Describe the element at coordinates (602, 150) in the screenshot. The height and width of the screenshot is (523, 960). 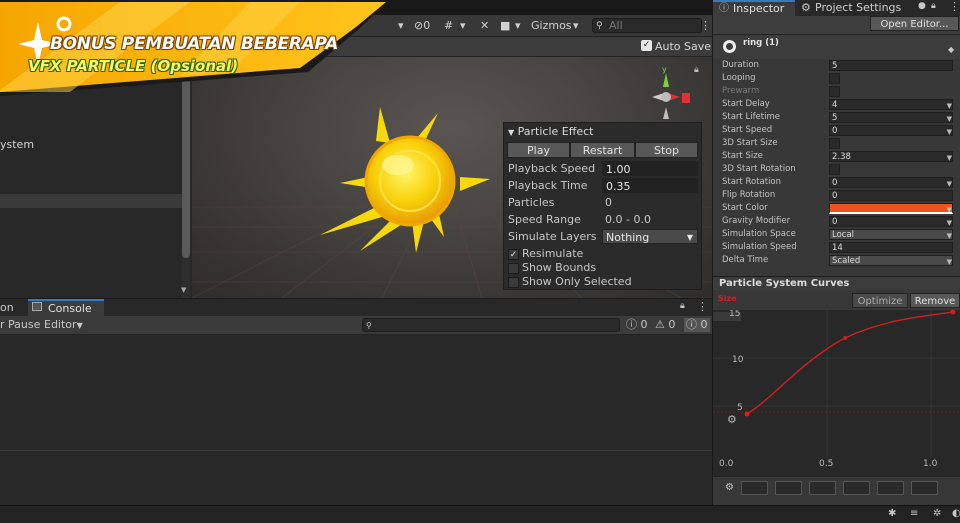
I see `restart-button: Restart` at that location.